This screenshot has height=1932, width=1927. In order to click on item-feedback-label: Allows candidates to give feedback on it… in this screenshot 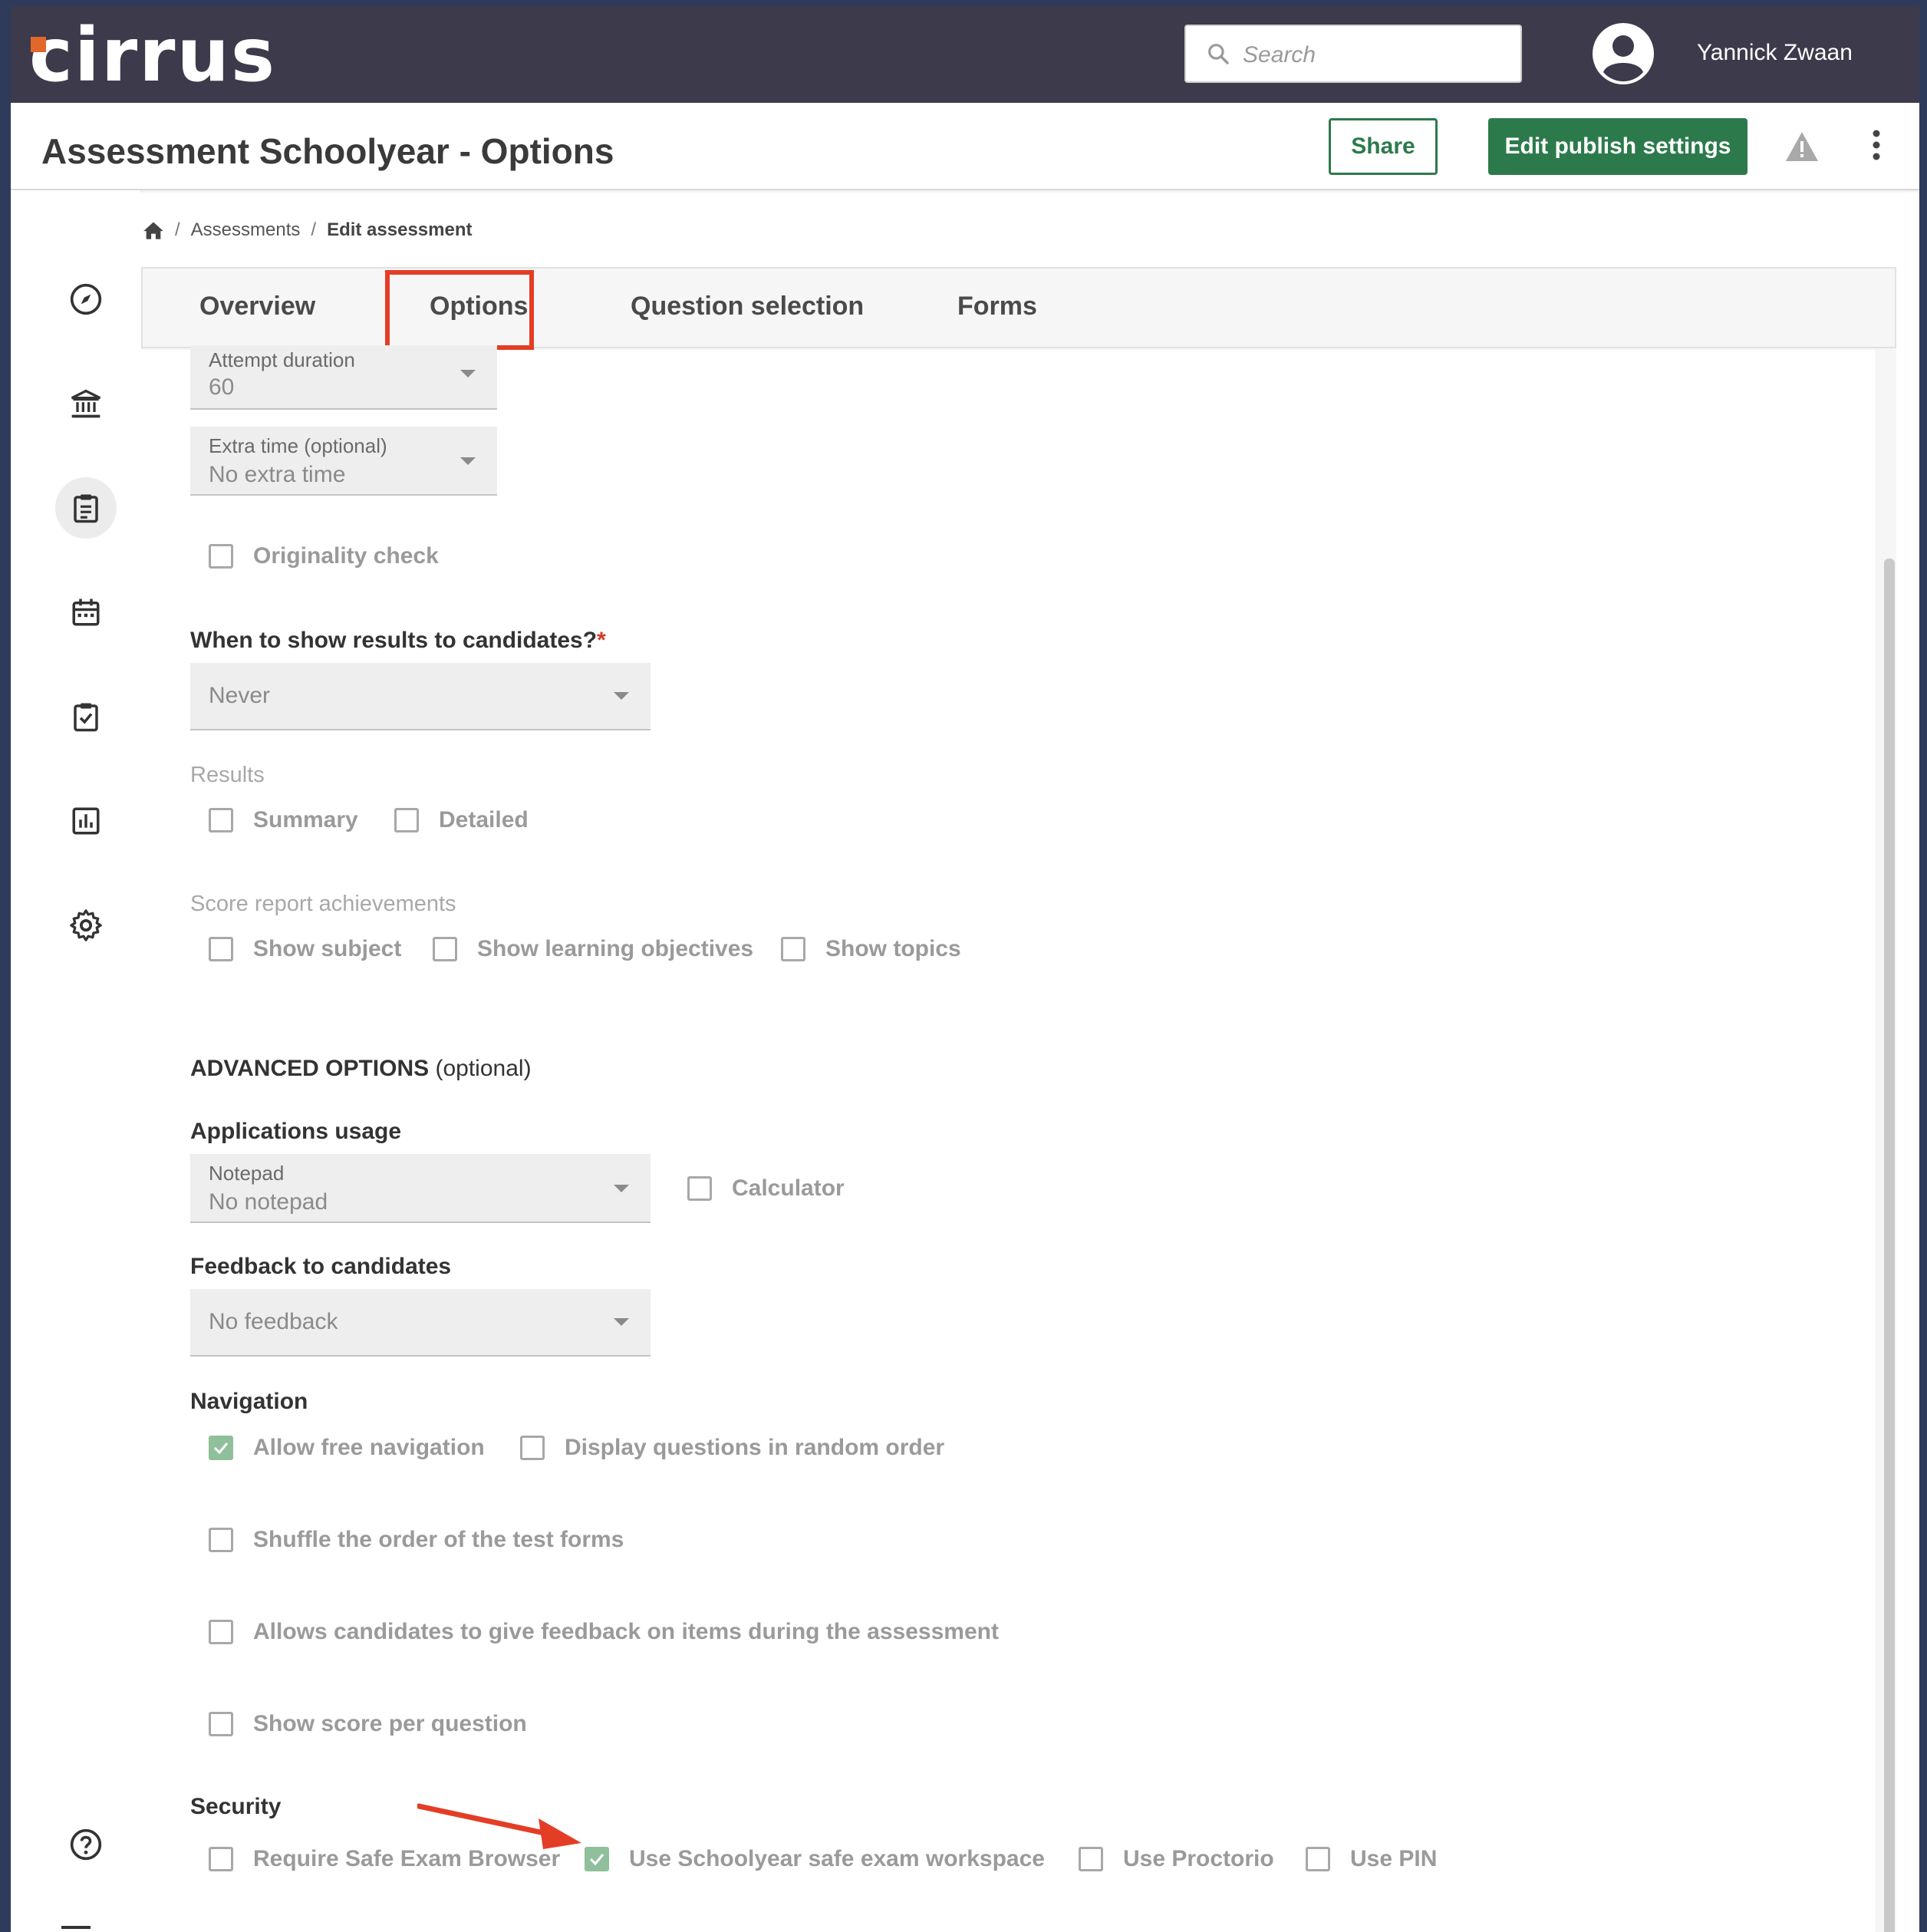, I will do `click(626, 1632)`.